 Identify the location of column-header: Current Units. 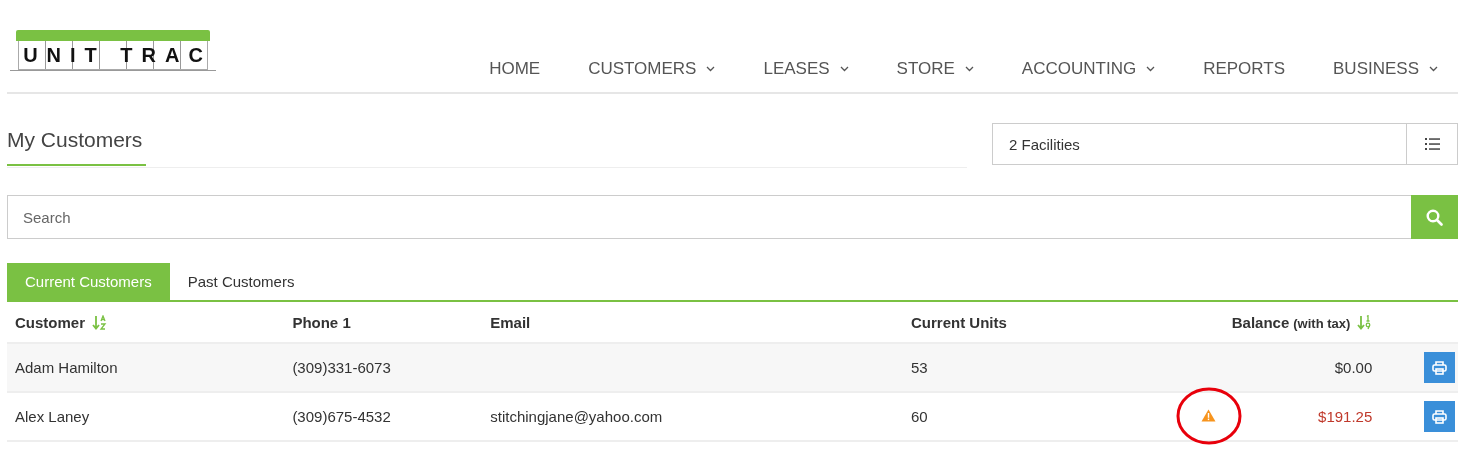
(959, 322).